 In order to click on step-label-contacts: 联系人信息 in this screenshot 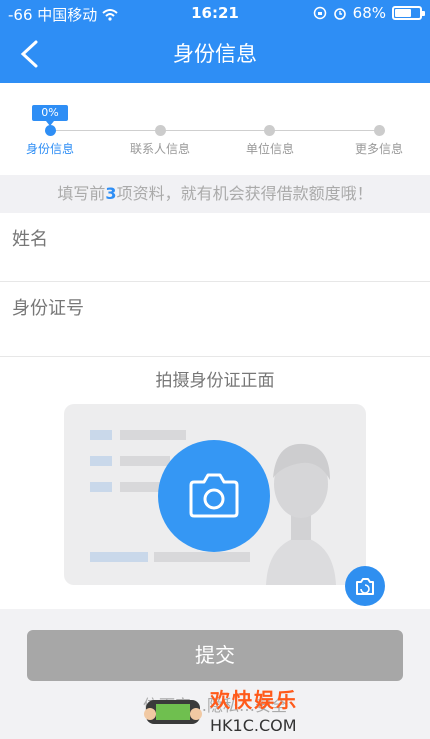, I will do `click(159, 149)`.